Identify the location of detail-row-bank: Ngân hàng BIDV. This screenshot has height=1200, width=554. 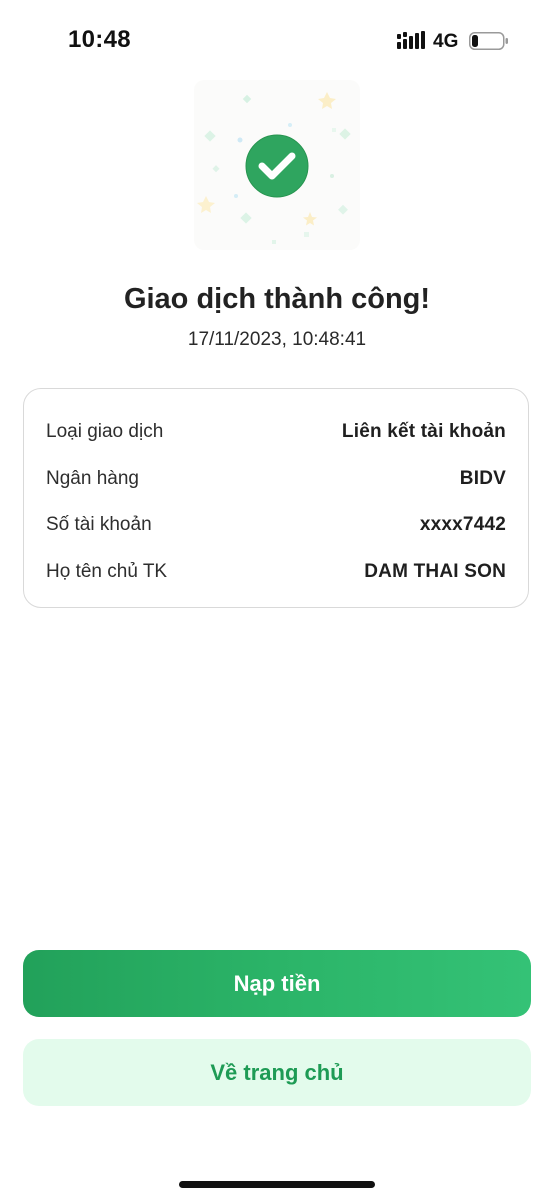
(276, 479).